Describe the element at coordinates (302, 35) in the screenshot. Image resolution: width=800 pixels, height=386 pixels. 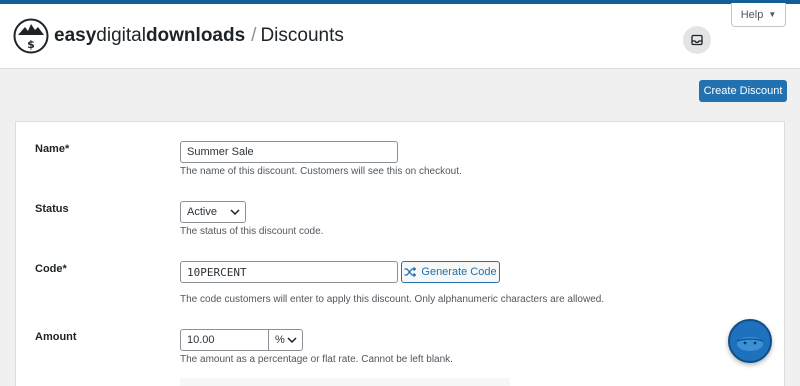
I see `page-title: Discounts` at that location.